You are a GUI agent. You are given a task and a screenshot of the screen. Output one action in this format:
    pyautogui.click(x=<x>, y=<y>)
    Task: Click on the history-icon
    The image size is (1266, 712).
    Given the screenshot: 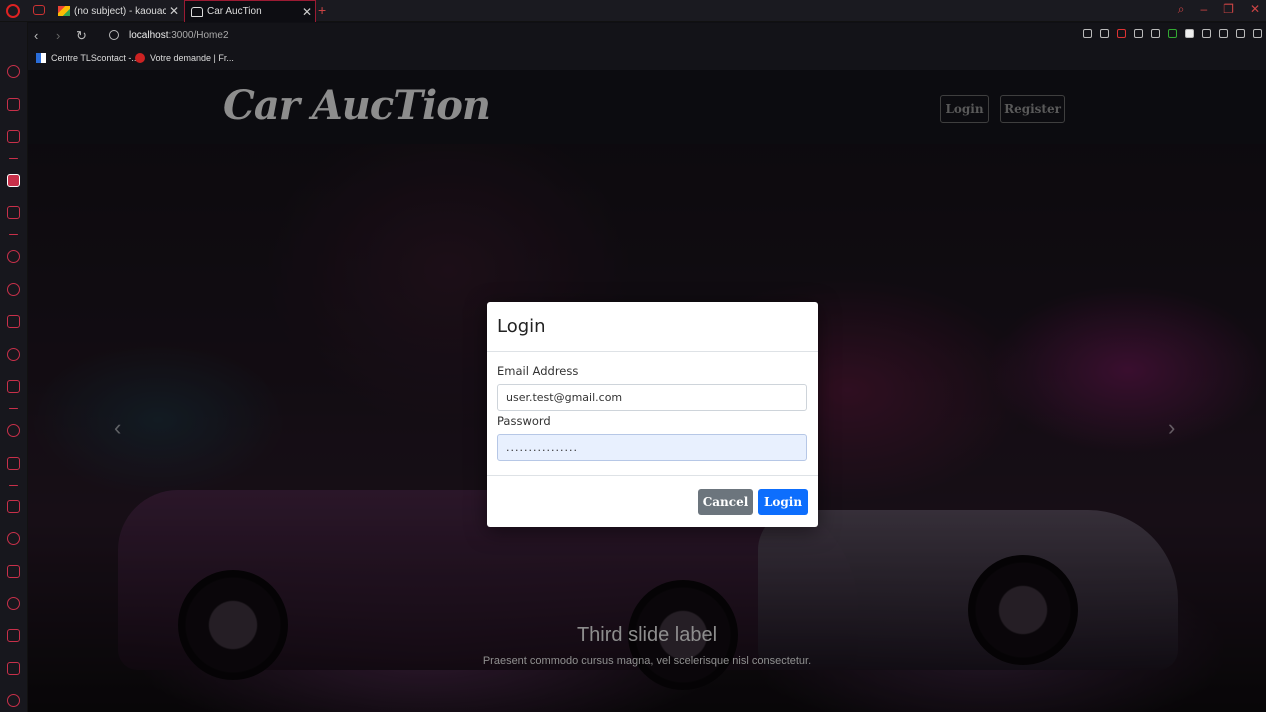 What is the action you would take?
    pyautogui.click(x=13, y=603)
    